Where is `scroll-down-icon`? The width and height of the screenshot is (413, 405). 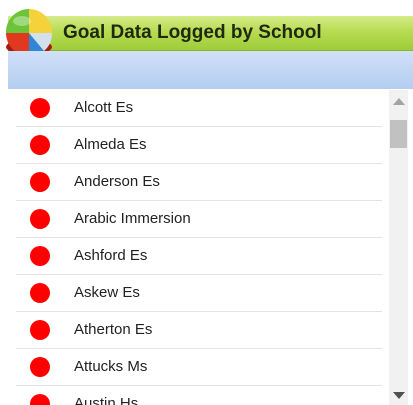
scroll-down-icon is located at coordinates (399, 395).